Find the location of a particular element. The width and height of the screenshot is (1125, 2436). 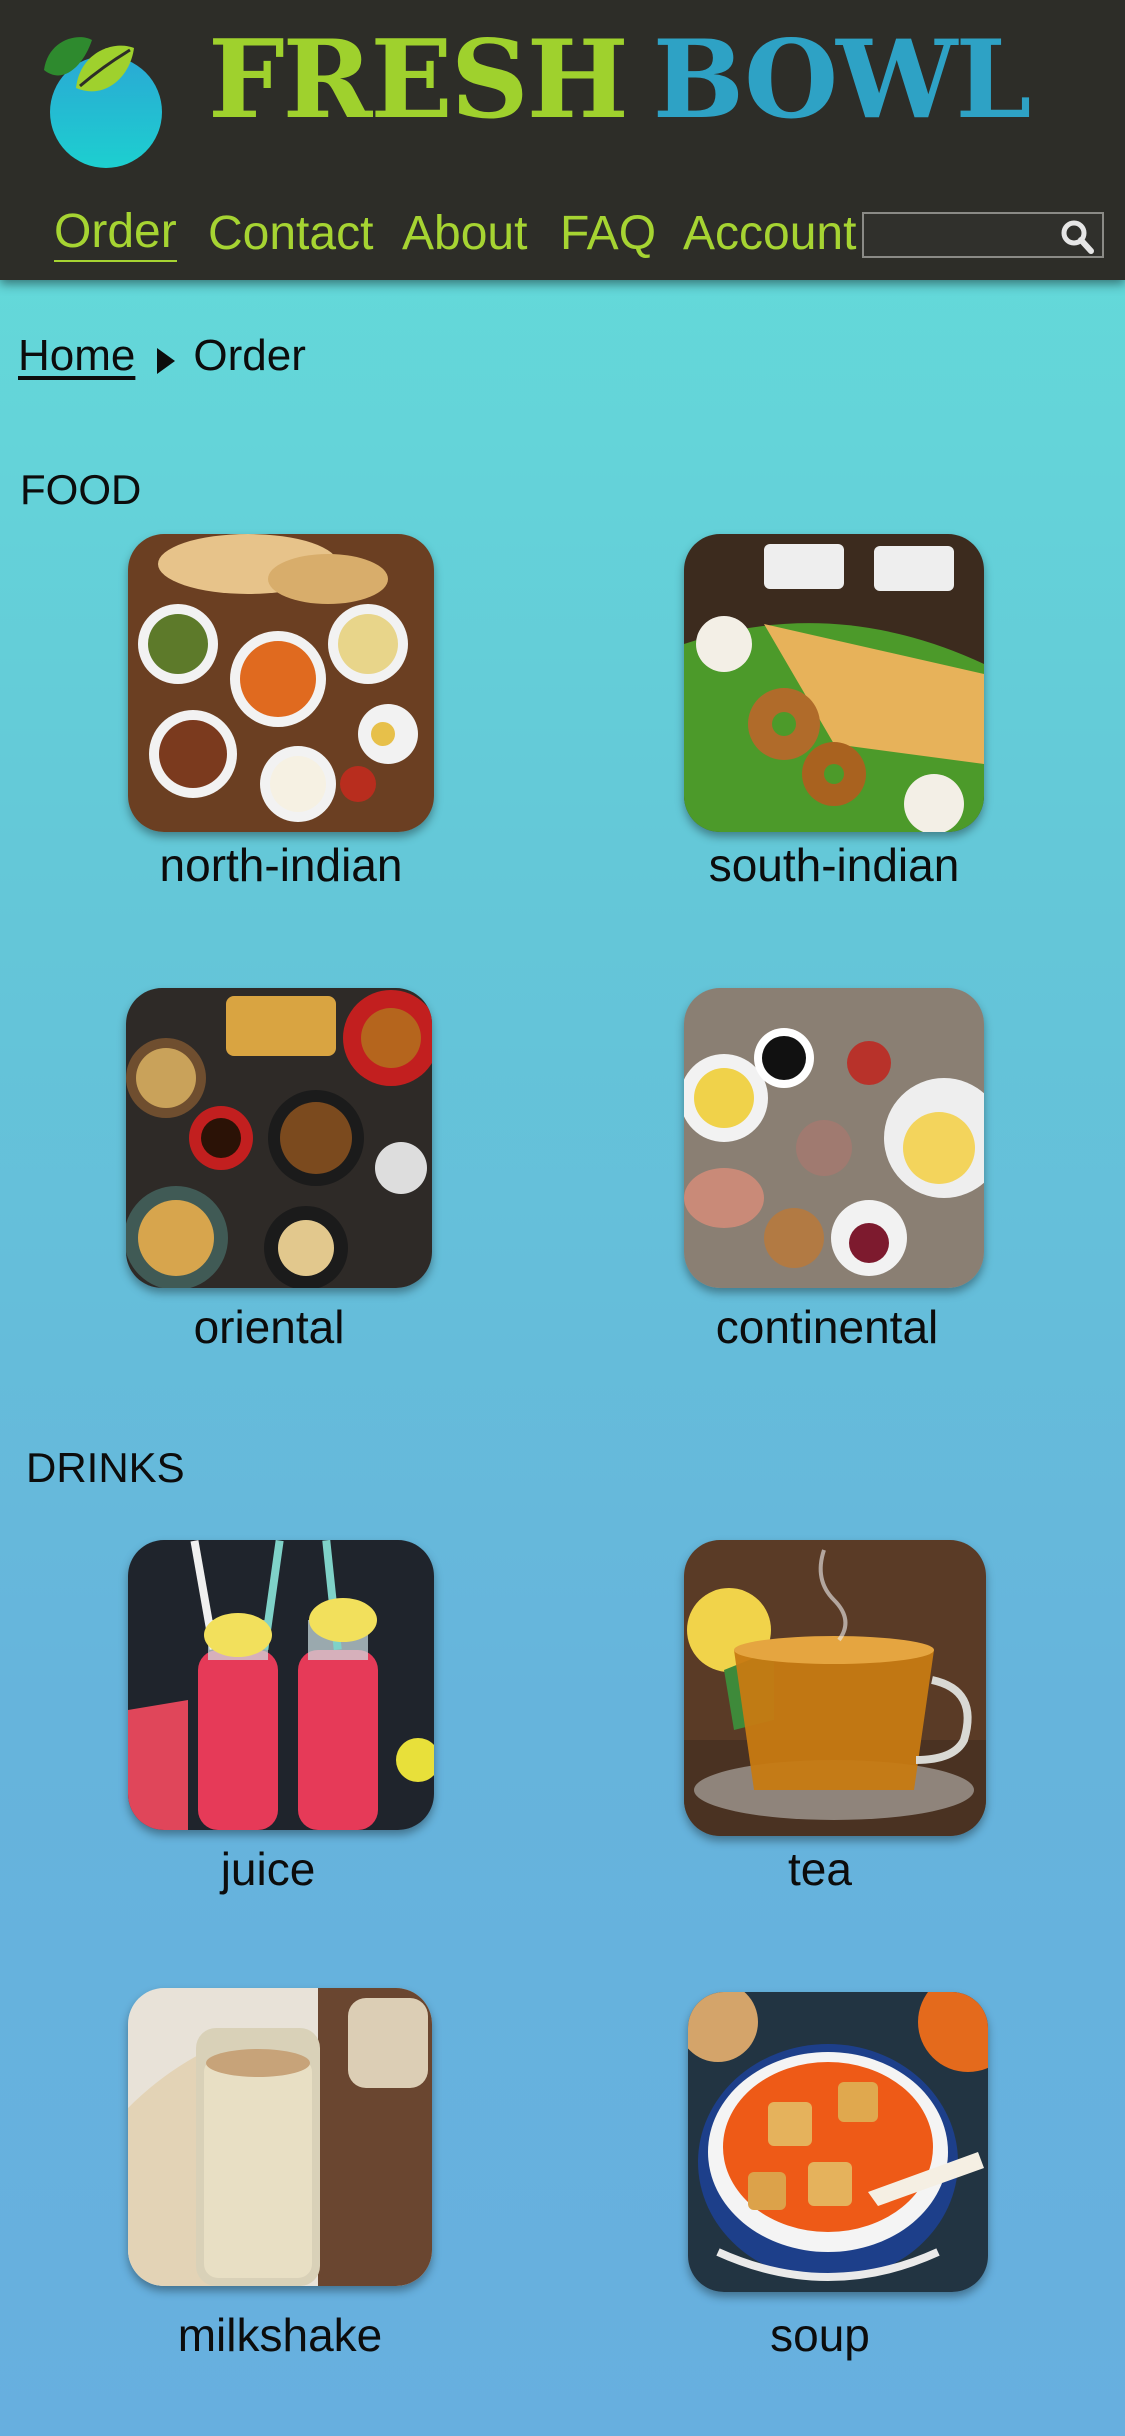

brand-word-bowl: BOWL is located at coordinates (842, 80).